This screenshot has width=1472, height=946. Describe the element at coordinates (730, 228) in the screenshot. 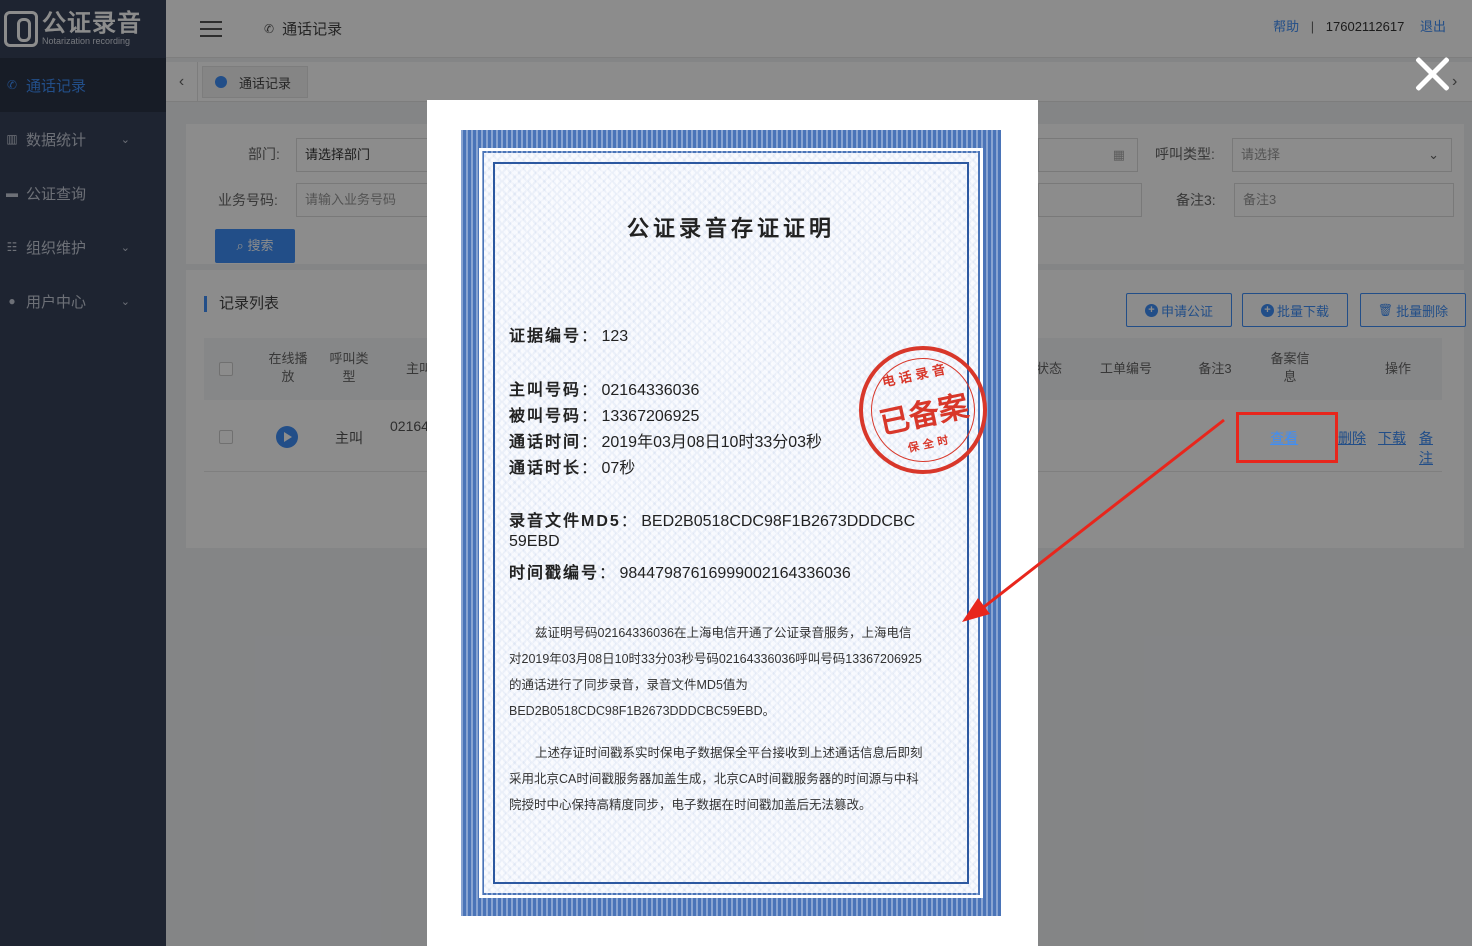

I see `certificate-title: 公证录音存证证明` at that location.